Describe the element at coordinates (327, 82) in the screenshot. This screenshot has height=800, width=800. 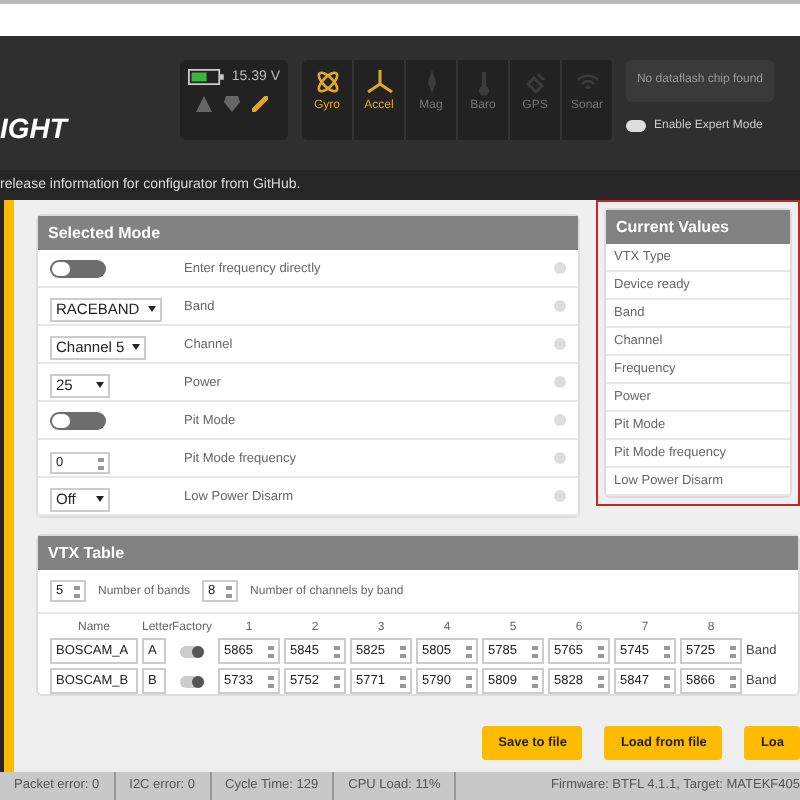
I see `atom-icon` at that location.